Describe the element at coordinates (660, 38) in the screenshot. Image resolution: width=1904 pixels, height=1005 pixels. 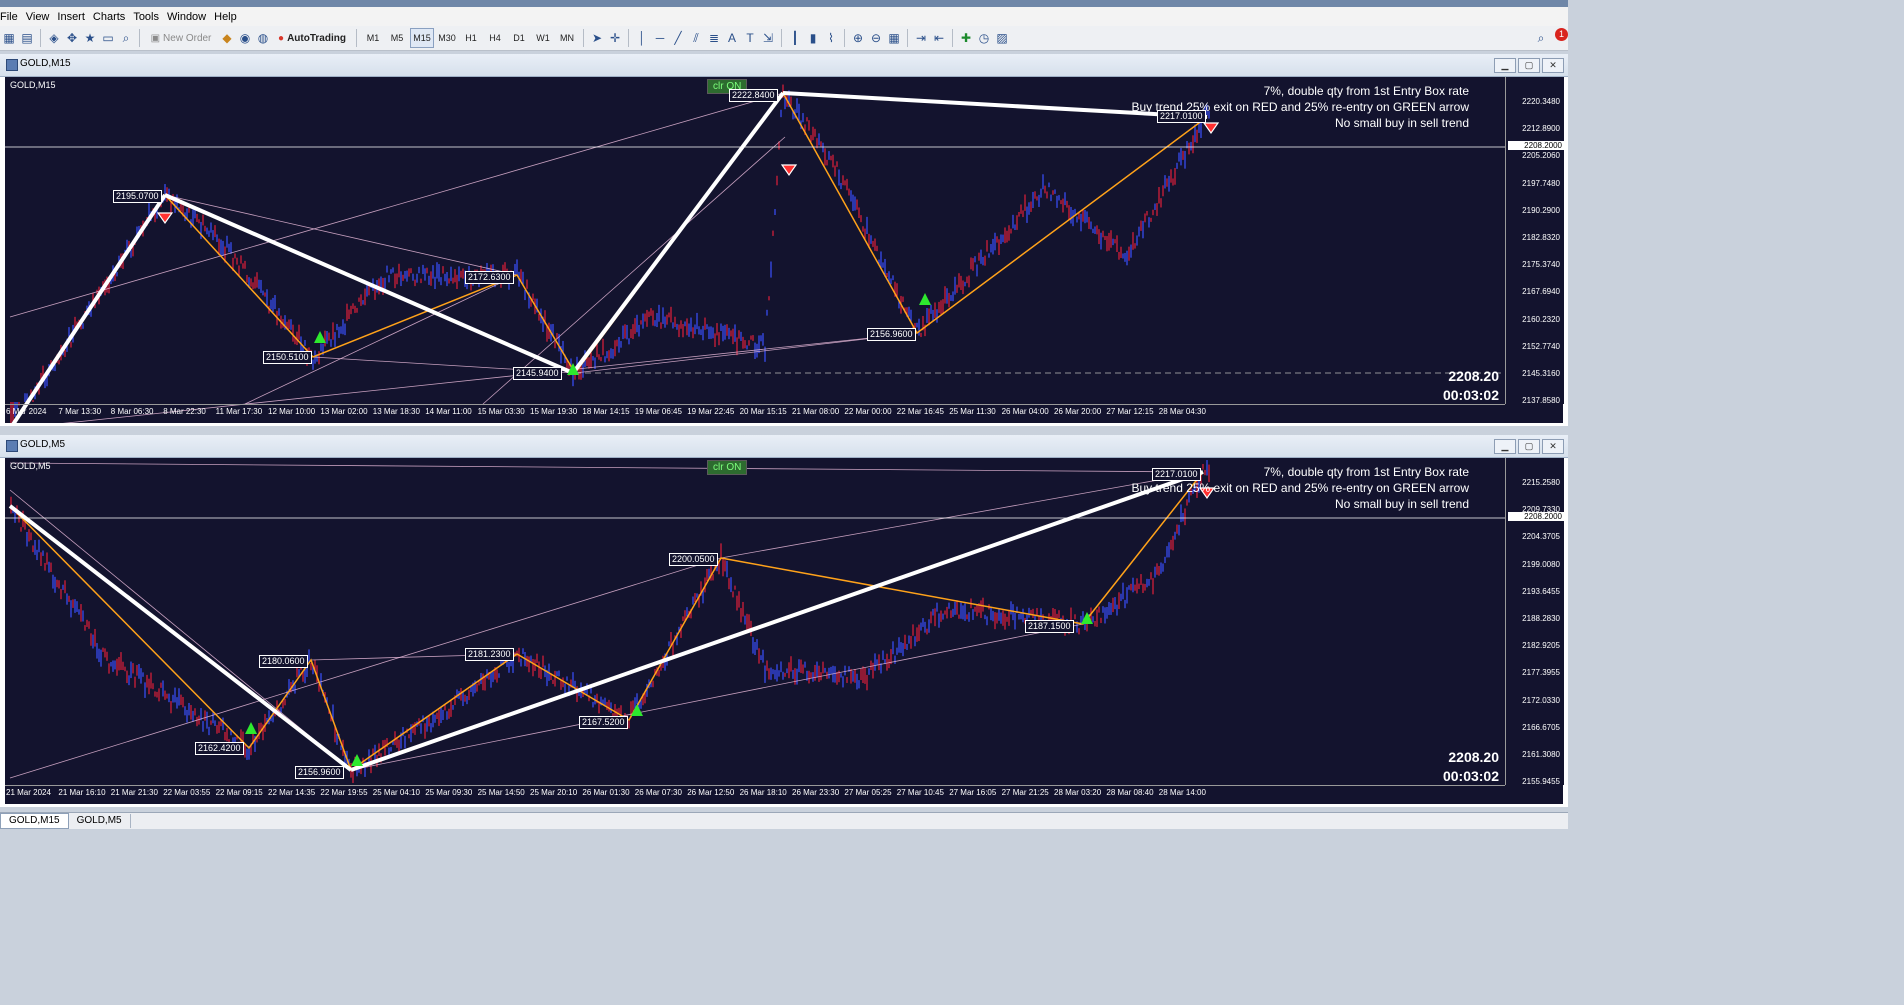
I see `horizontal-line-icon: ─` at that location.